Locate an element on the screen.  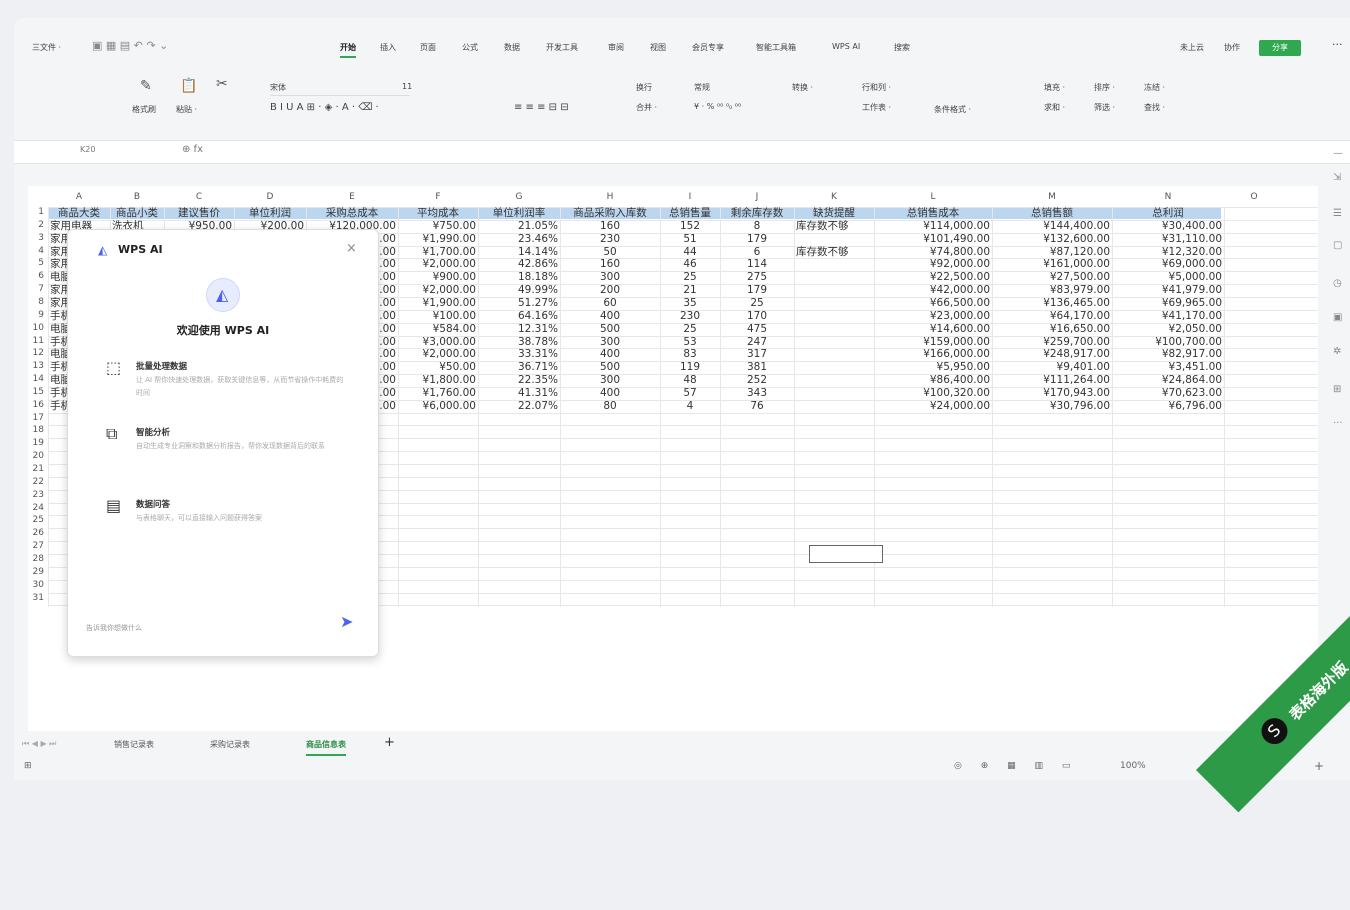
paste-label: 粘贴 · is located at coordinates (186, 109).